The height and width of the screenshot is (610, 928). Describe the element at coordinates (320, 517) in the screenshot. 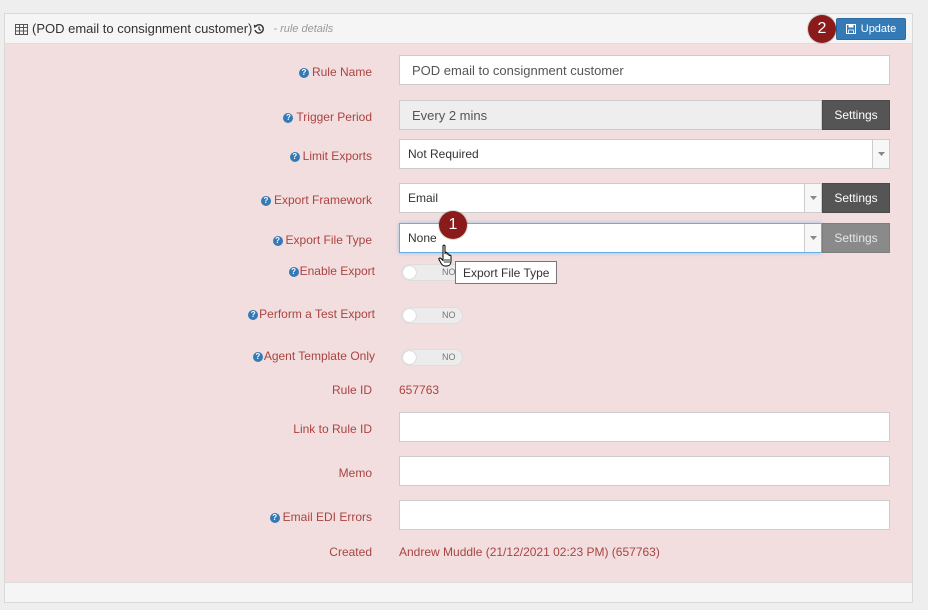

I see `email-edi-errors-label: ? Email EDI Errors` at that location.